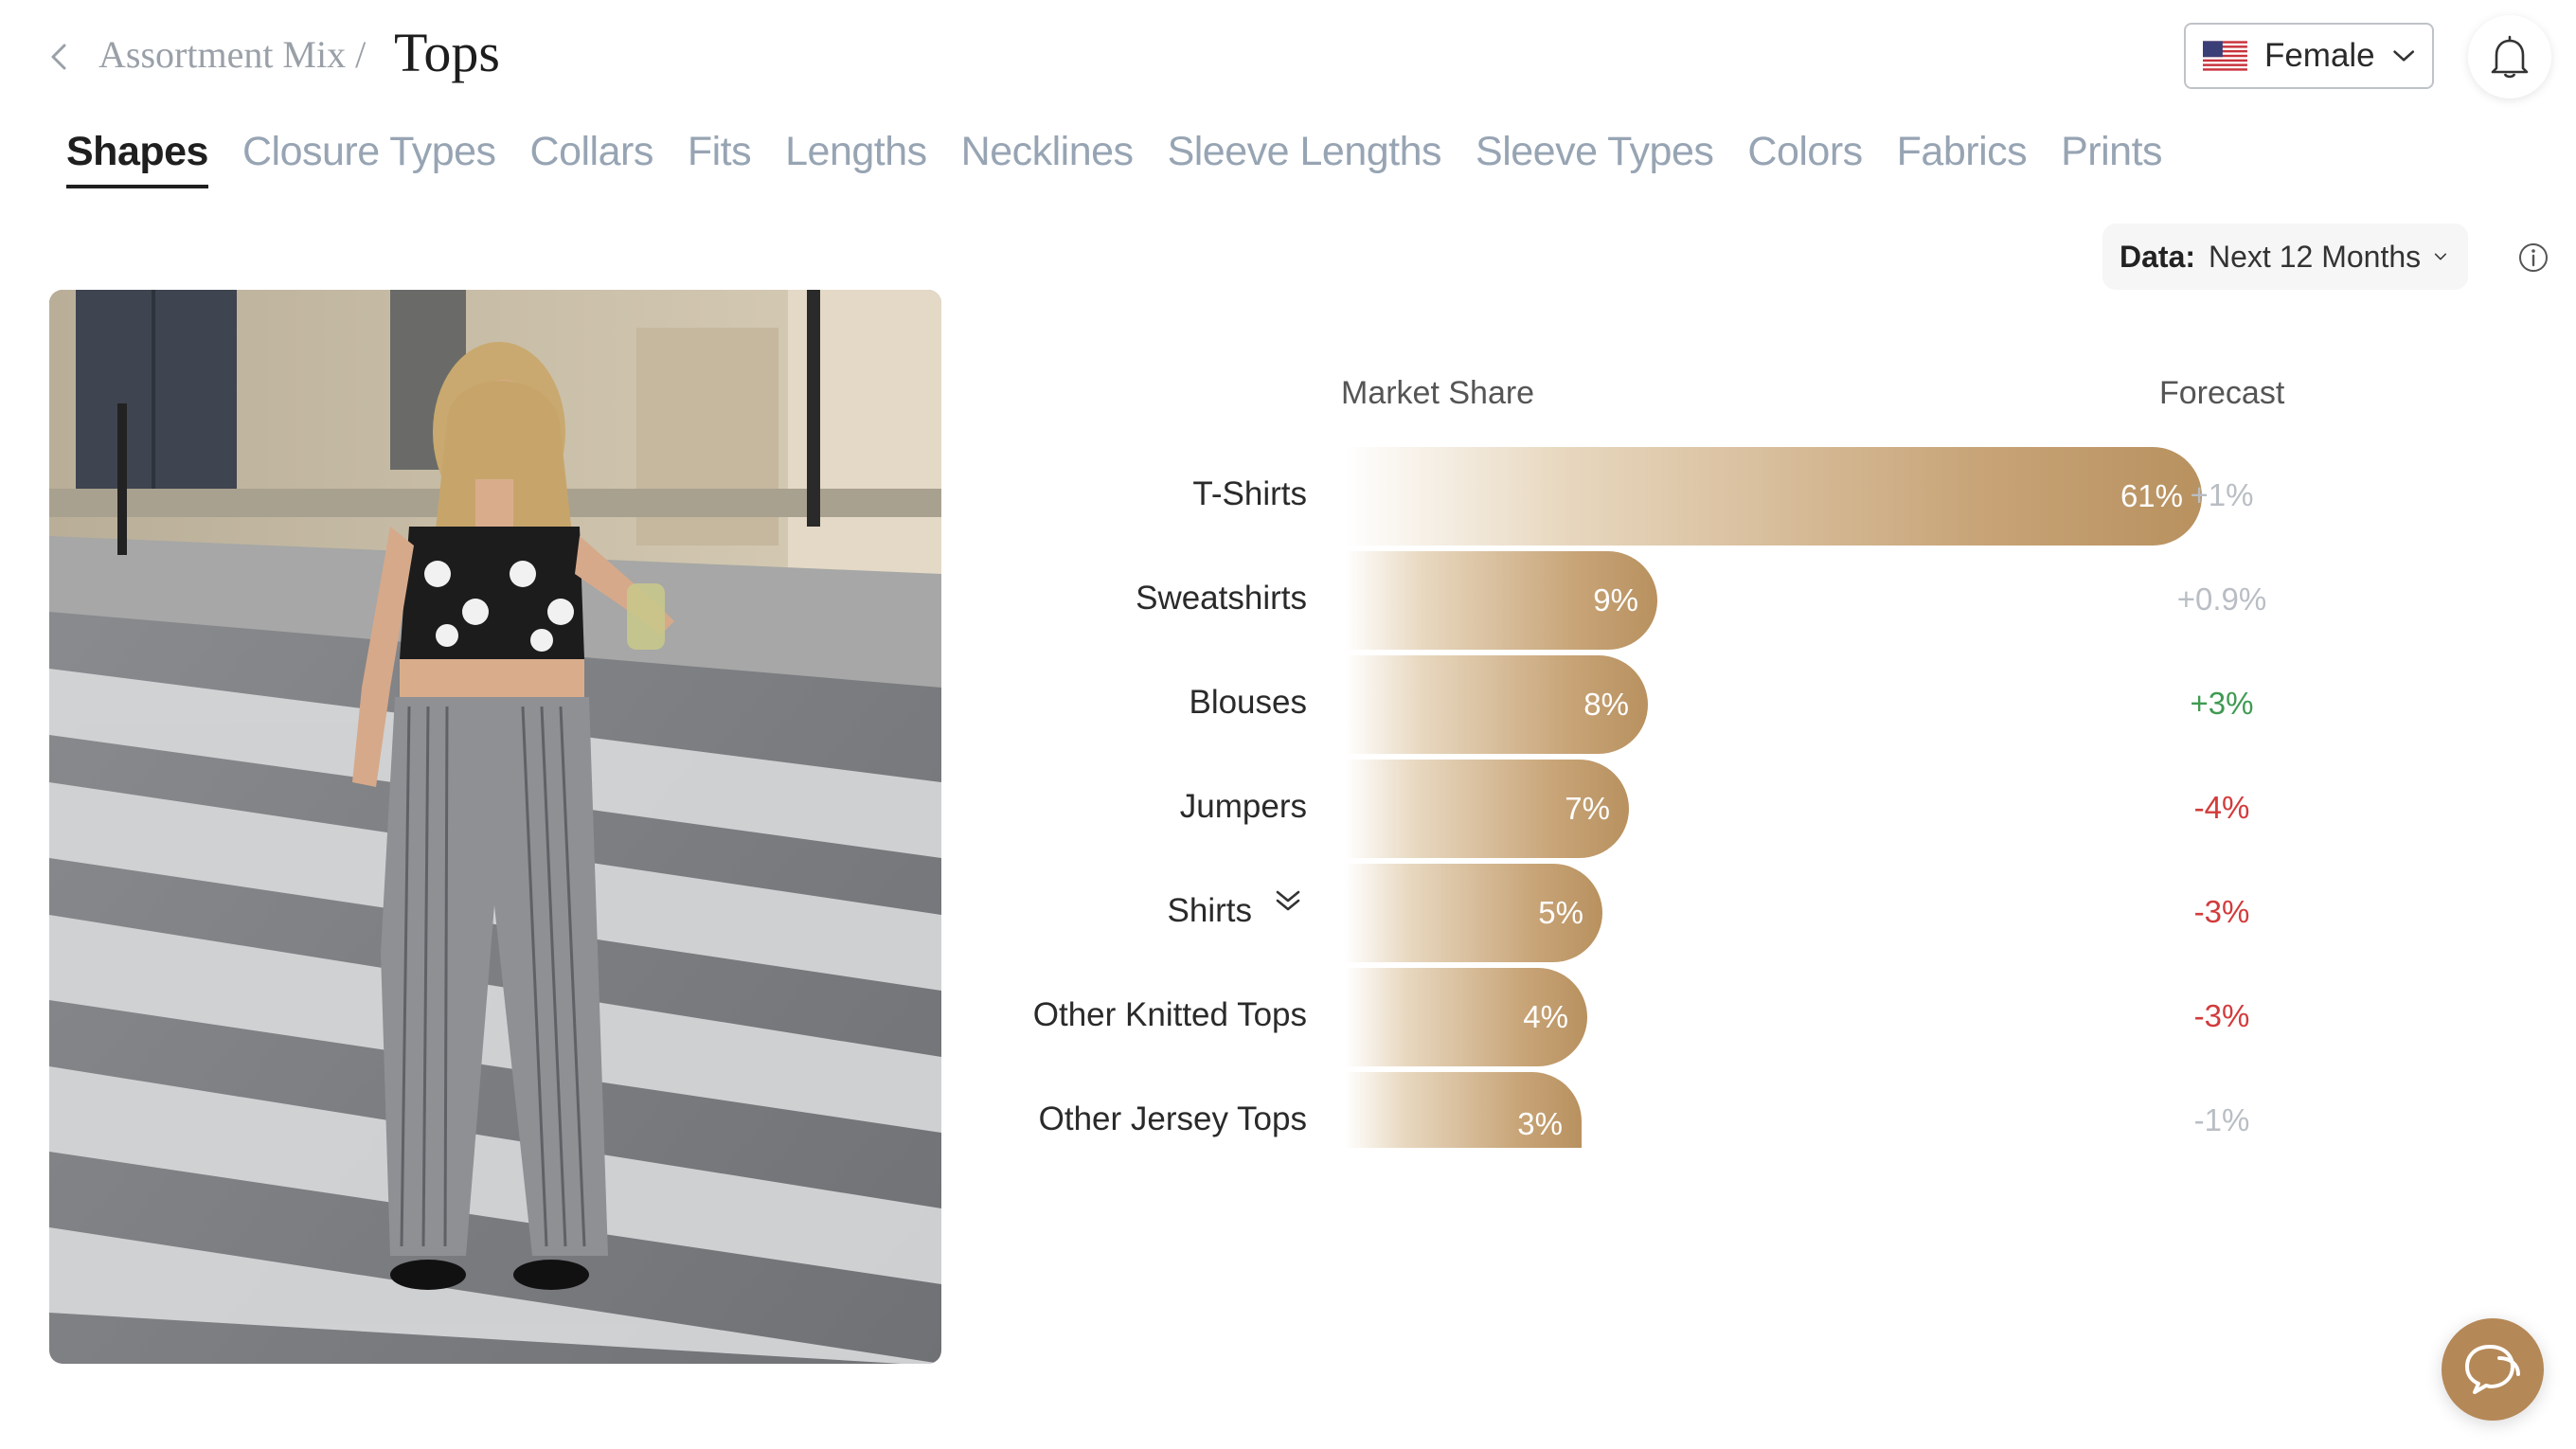 Image resolution: width=2576 pixels, height=1449 pixels. I want to click on forecast-header: Forecast, so click(2222, 393).